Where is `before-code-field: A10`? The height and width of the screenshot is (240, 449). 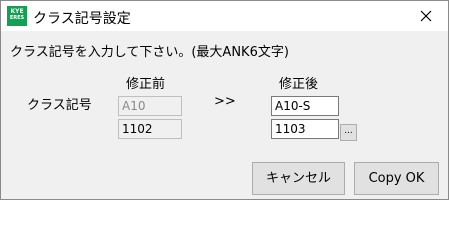 before-code-field: A10 is located at coordinates (150, 106).